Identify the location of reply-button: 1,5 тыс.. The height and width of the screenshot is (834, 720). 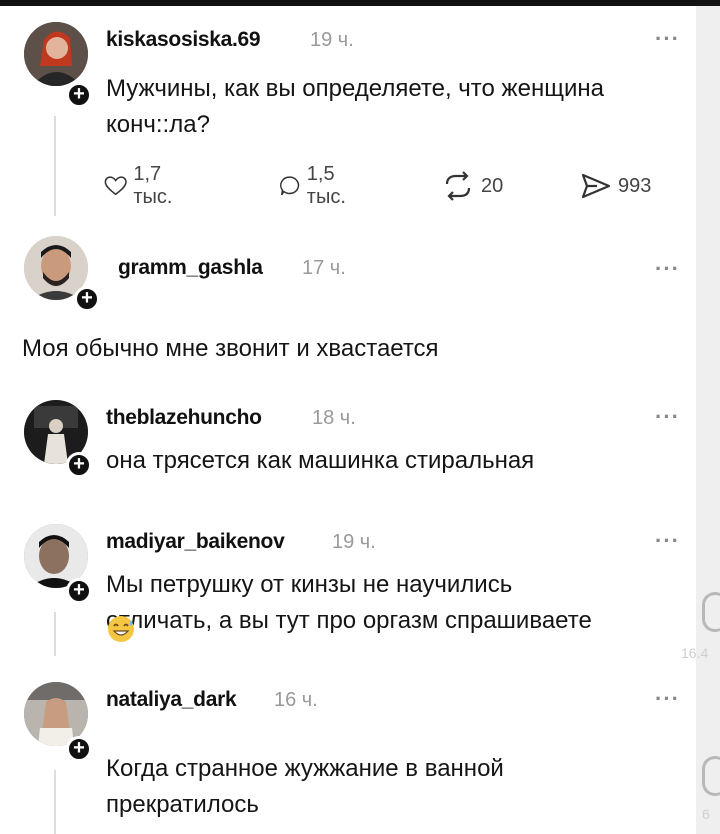
(317, 185).